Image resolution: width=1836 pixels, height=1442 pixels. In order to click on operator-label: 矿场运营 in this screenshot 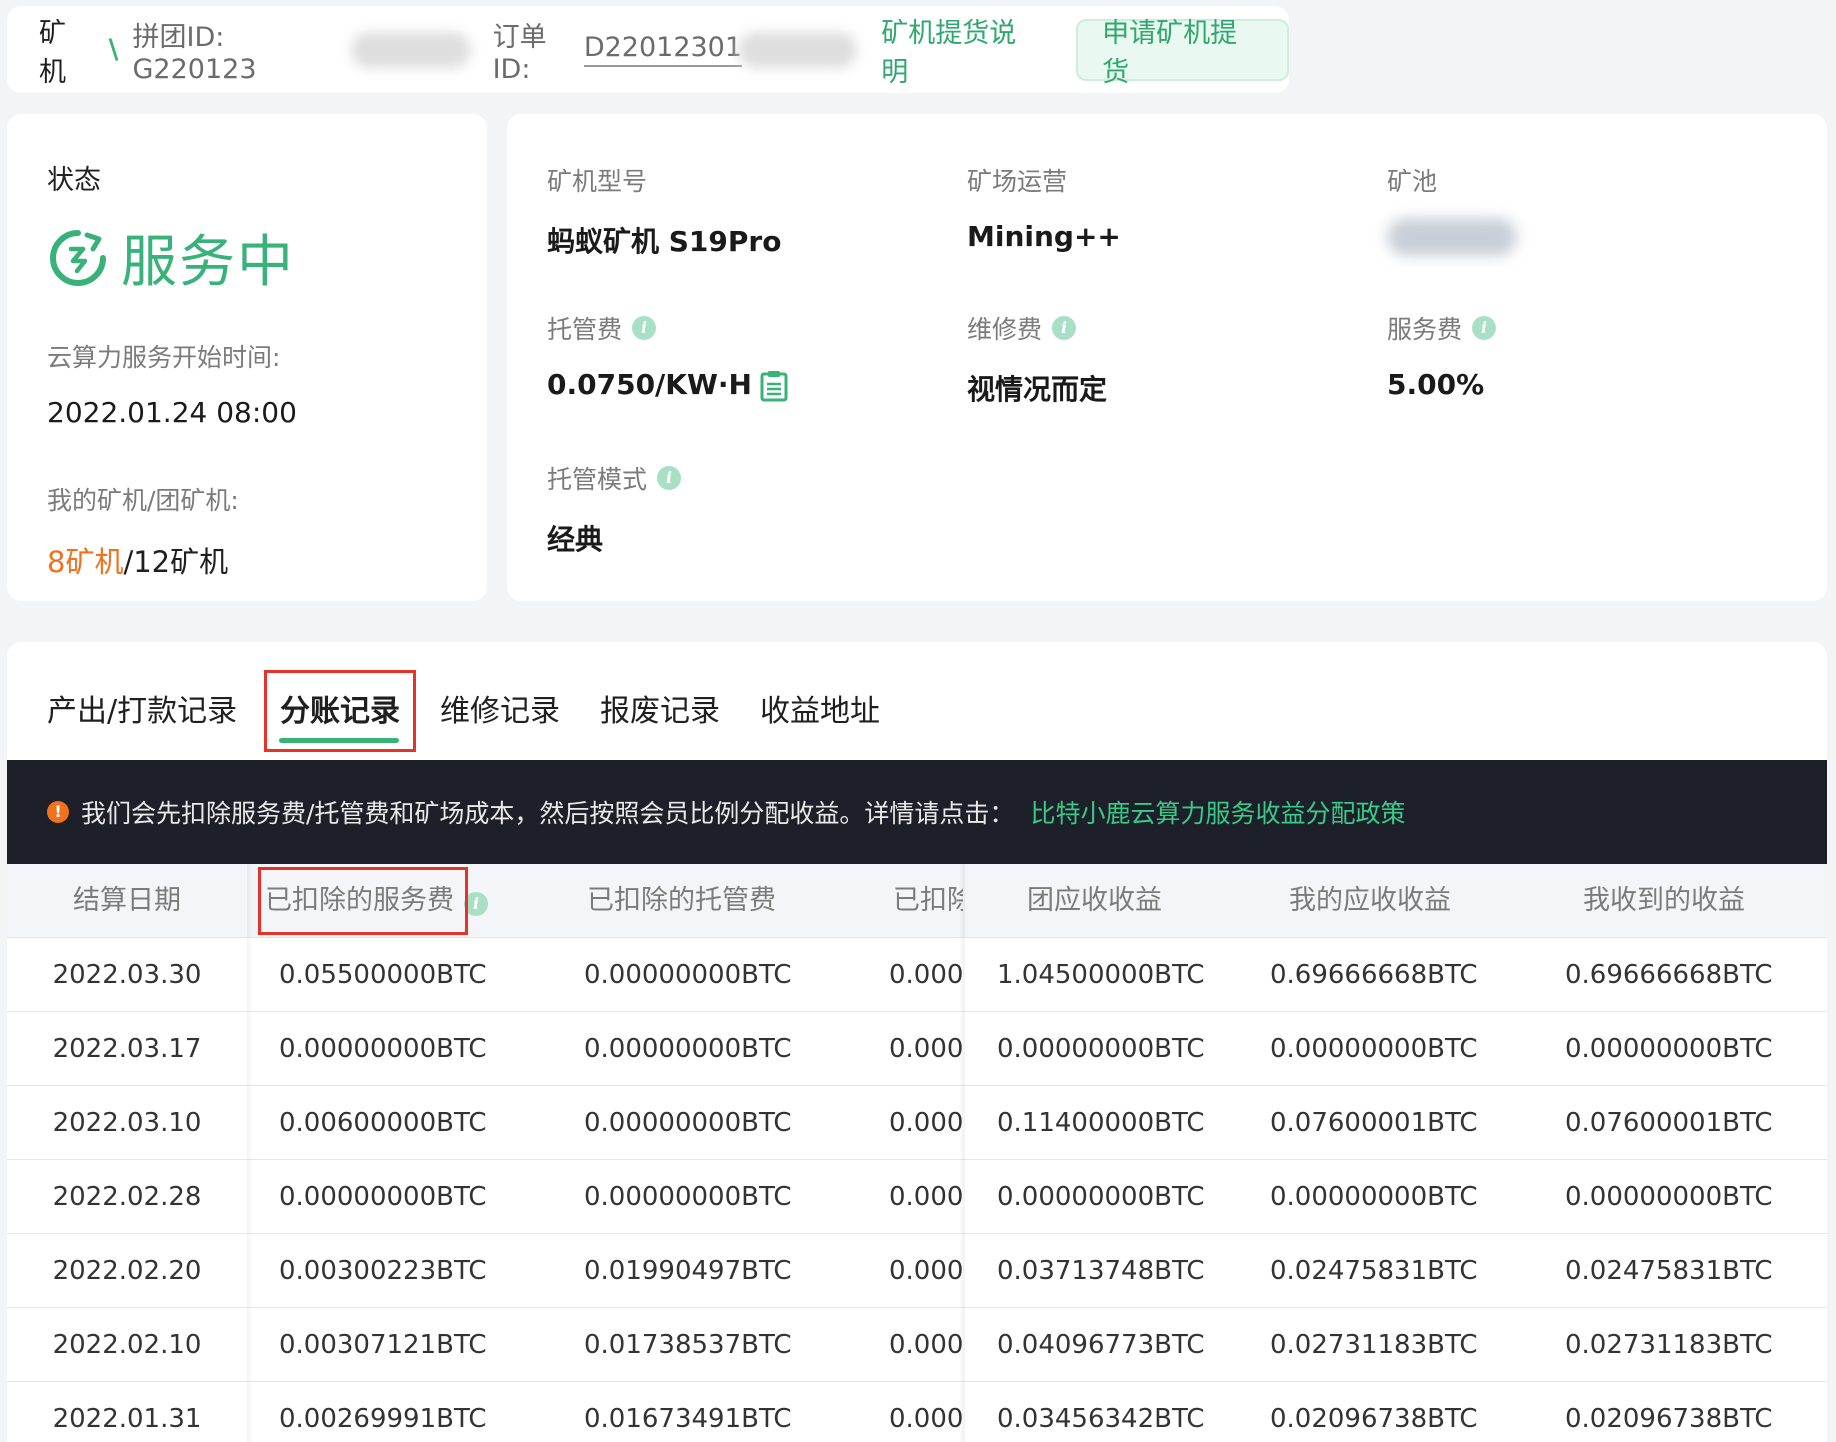, I will do `click(1017, 181)`.